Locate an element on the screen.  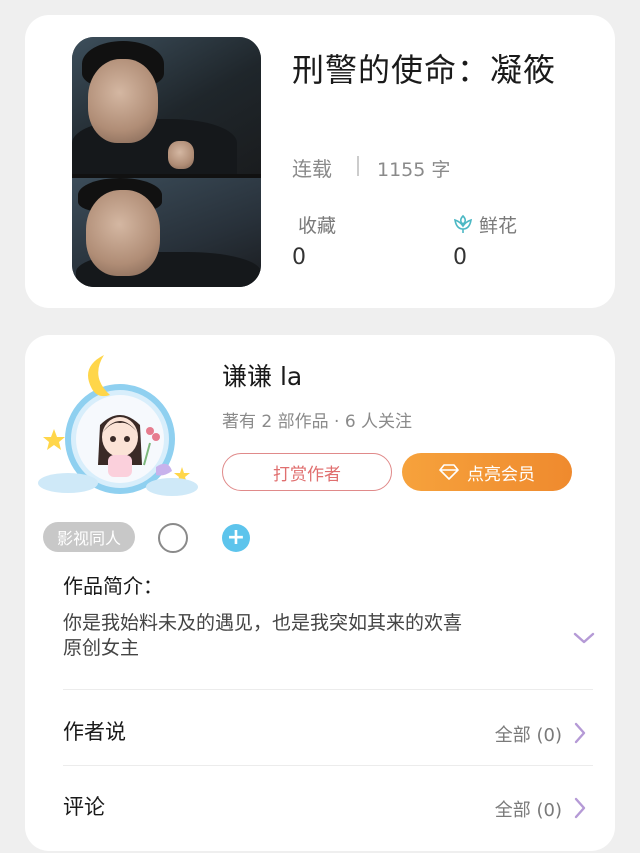
serial-status: 连载 is located at coordinates (312, 169).